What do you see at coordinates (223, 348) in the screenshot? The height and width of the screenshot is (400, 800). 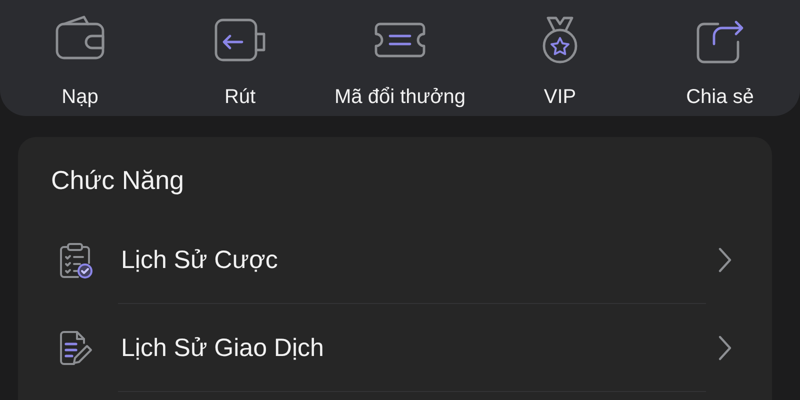 I see `menu-item-label: Lịch Sử Giao Dịch` at bounding box center [223, 348].